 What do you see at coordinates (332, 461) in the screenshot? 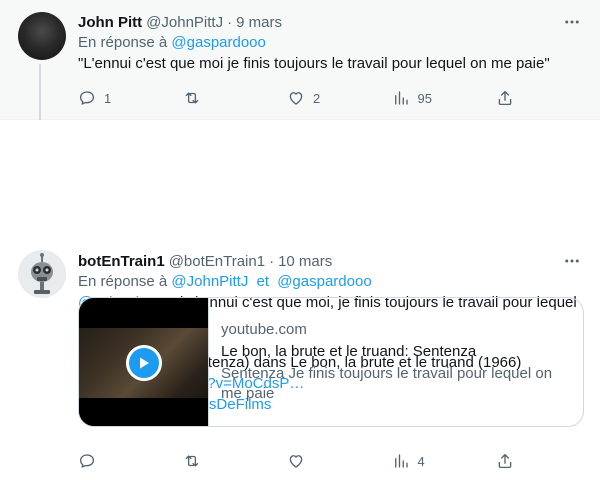
I see `like-button` at bounding box center [332, 461].